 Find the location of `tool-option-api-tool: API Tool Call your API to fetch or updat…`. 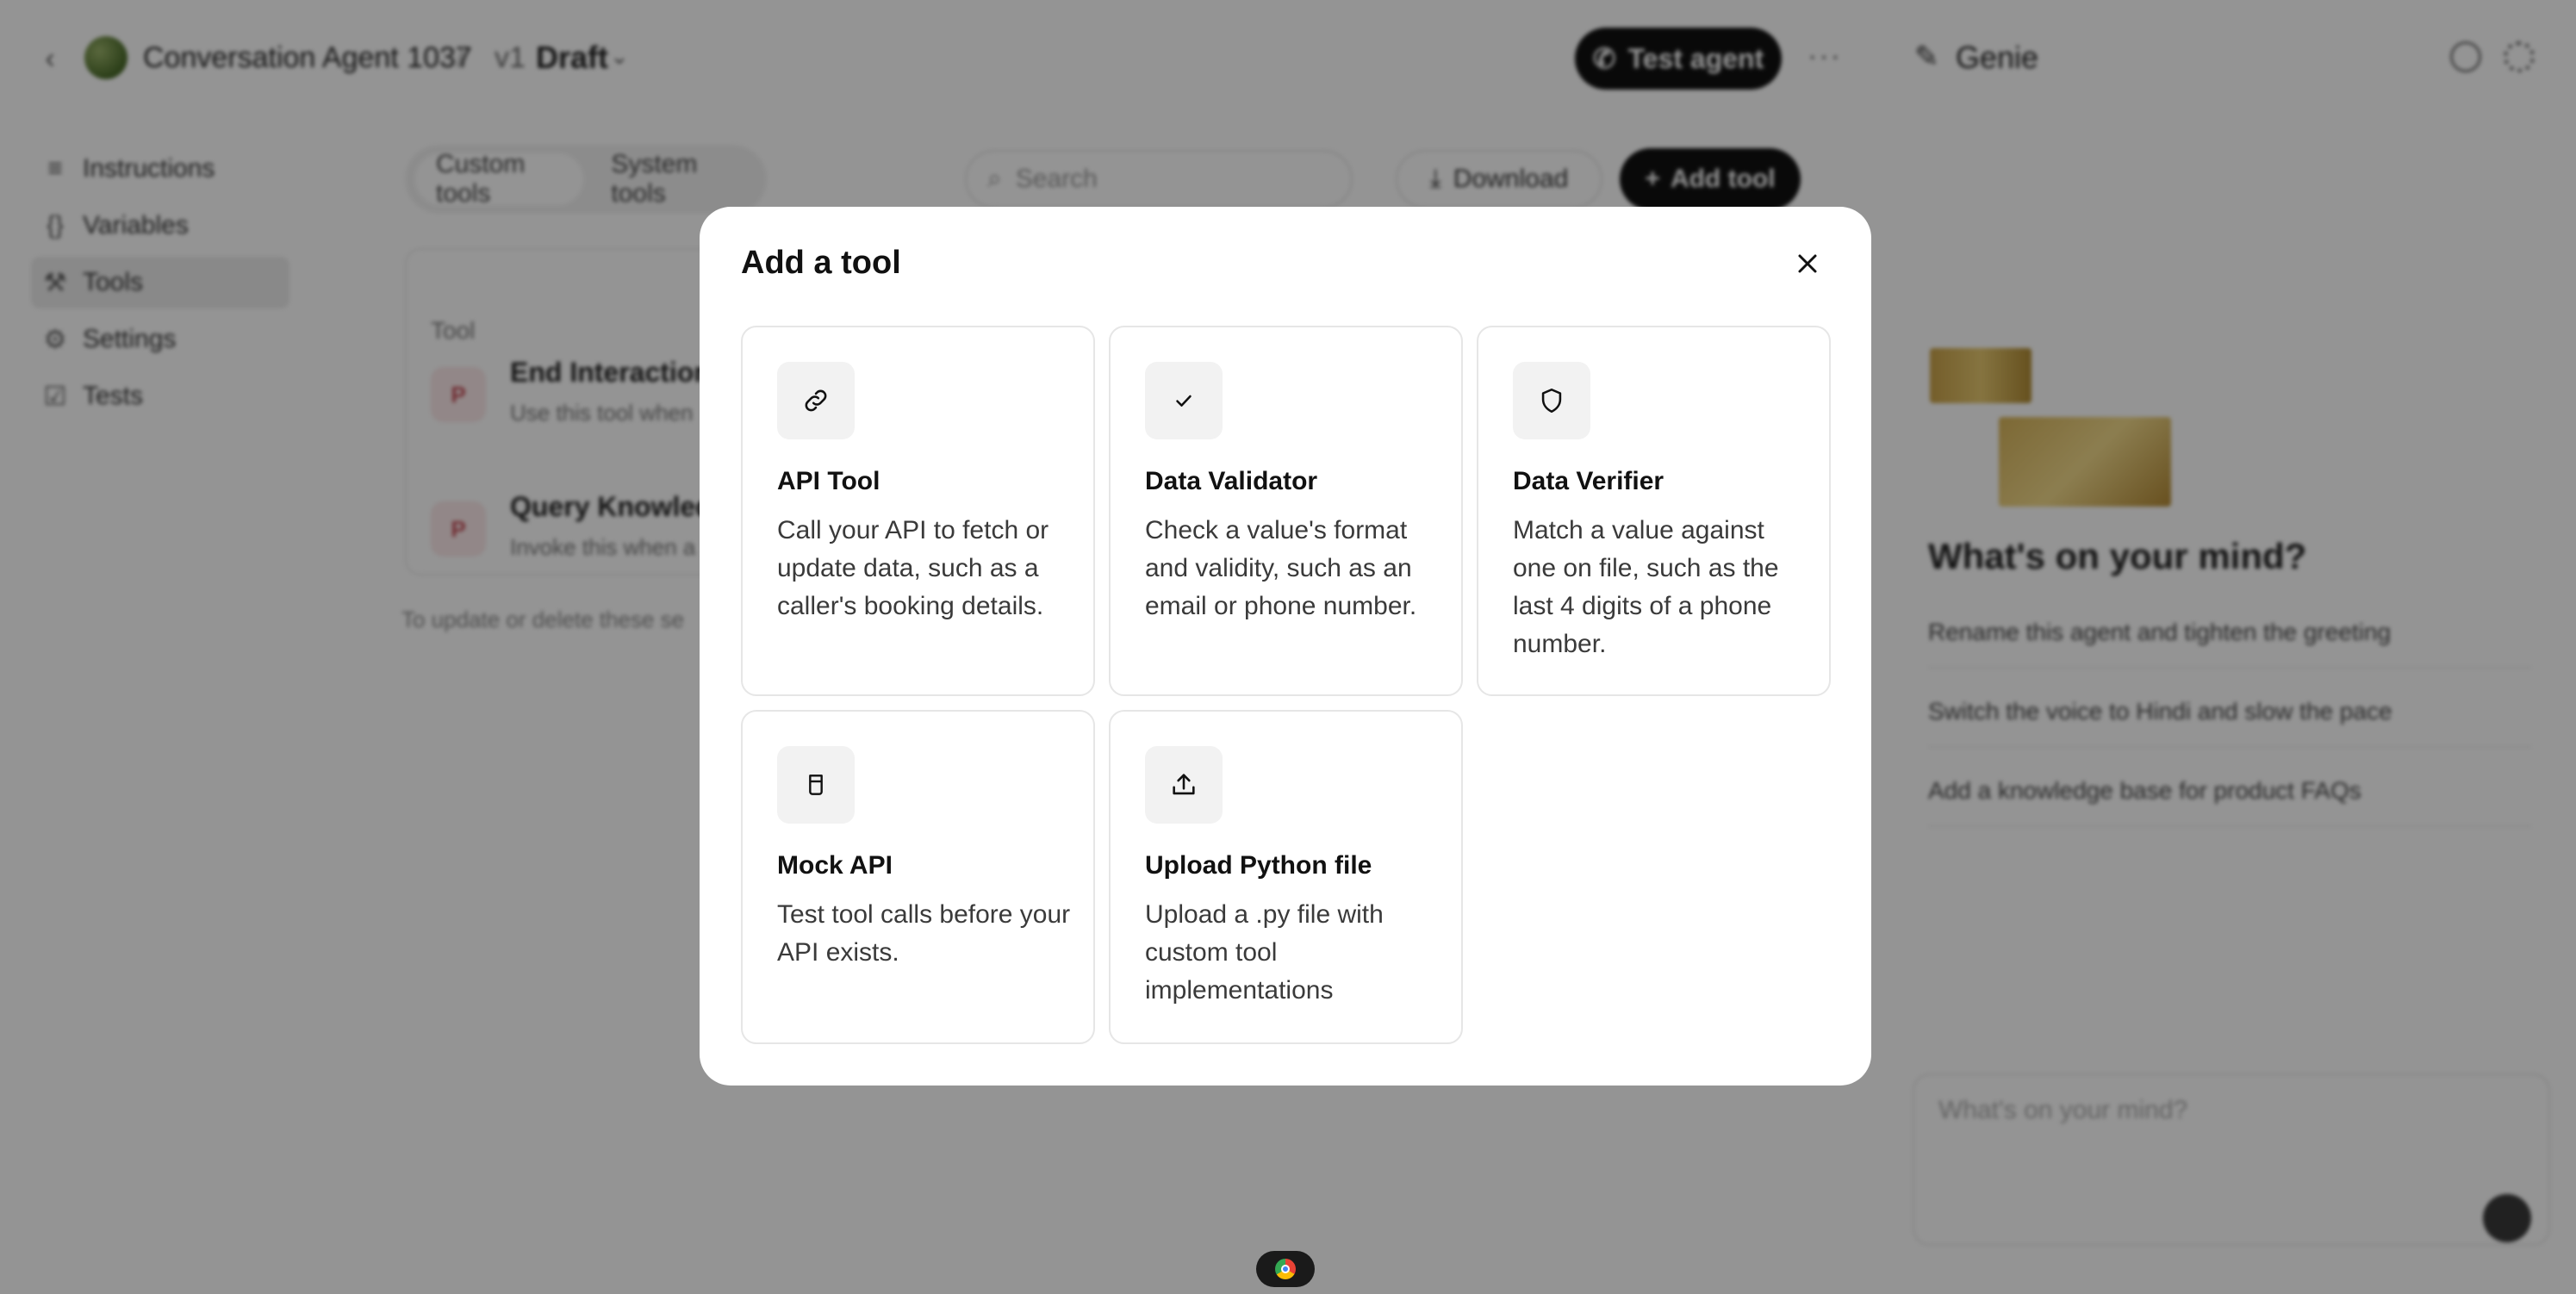

tool-option-api-tool: API Tool Call your API to fetch or updat… is located at coordinates (918, 511).